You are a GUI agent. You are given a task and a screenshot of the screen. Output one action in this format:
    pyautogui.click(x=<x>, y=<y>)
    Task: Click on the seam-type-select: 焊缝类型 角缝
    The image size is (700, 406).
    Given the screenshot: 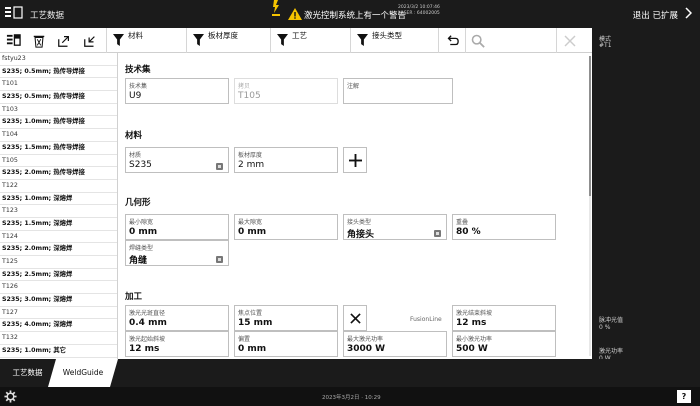 What is the action you would take?
    pyautogui.click(x=177, y=253)
    